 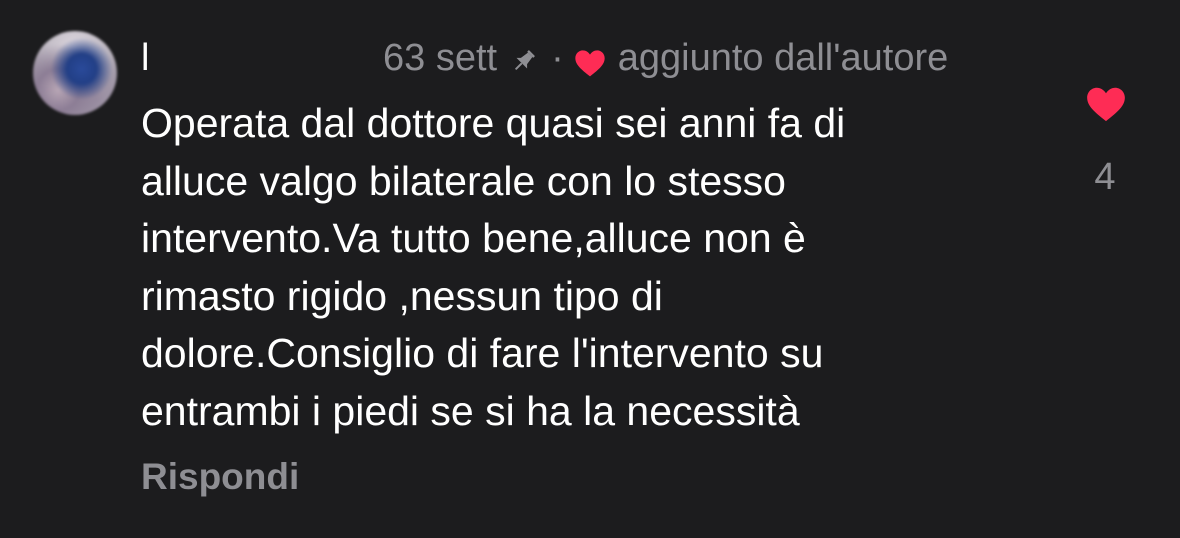 What do you see at coordinates (75, 73) in the screenshot?
I see `avatar` at bounding box center [75, 73].